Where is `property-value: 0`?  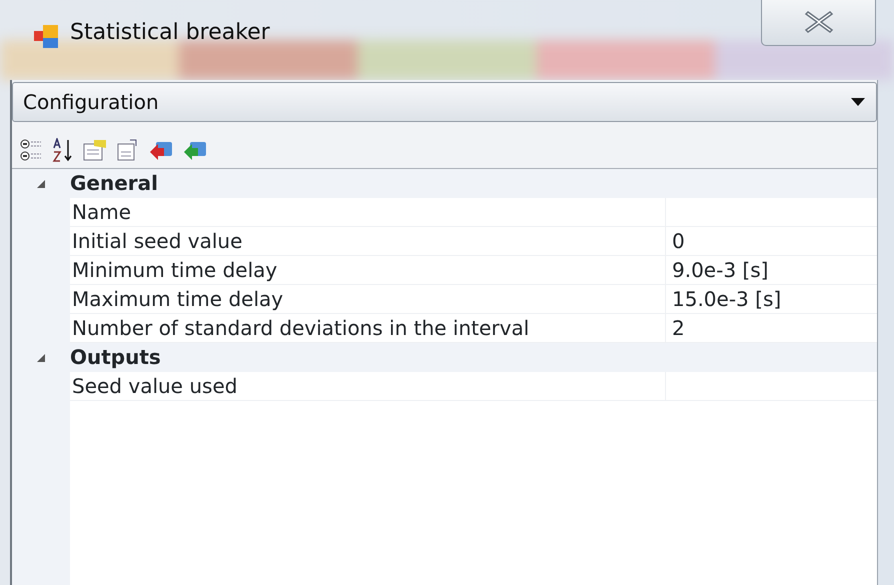
property-value: 0 is located at coordinates (771, 241).